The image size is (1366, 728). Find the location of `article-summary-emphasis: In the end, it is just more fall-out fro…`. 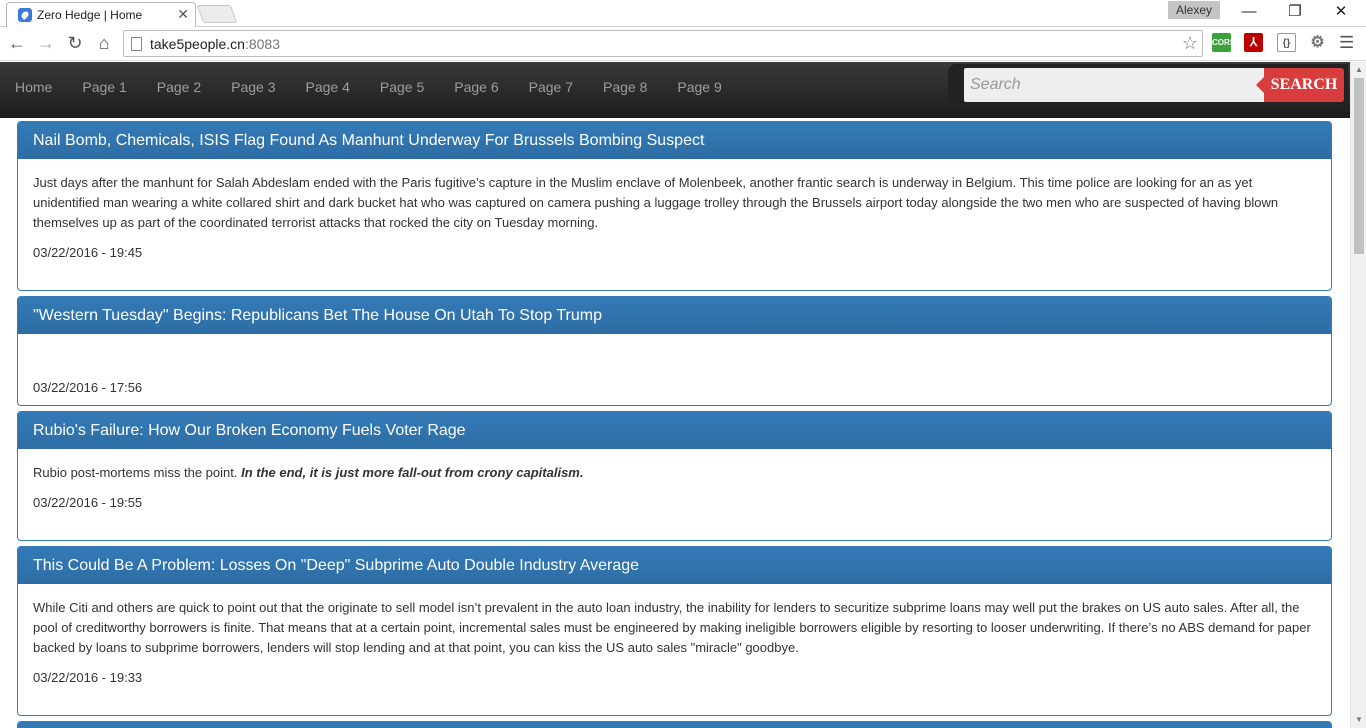

article-summary-emphasis: In the end, it is just more fall-out fro… is located at coordinates (412, 472).